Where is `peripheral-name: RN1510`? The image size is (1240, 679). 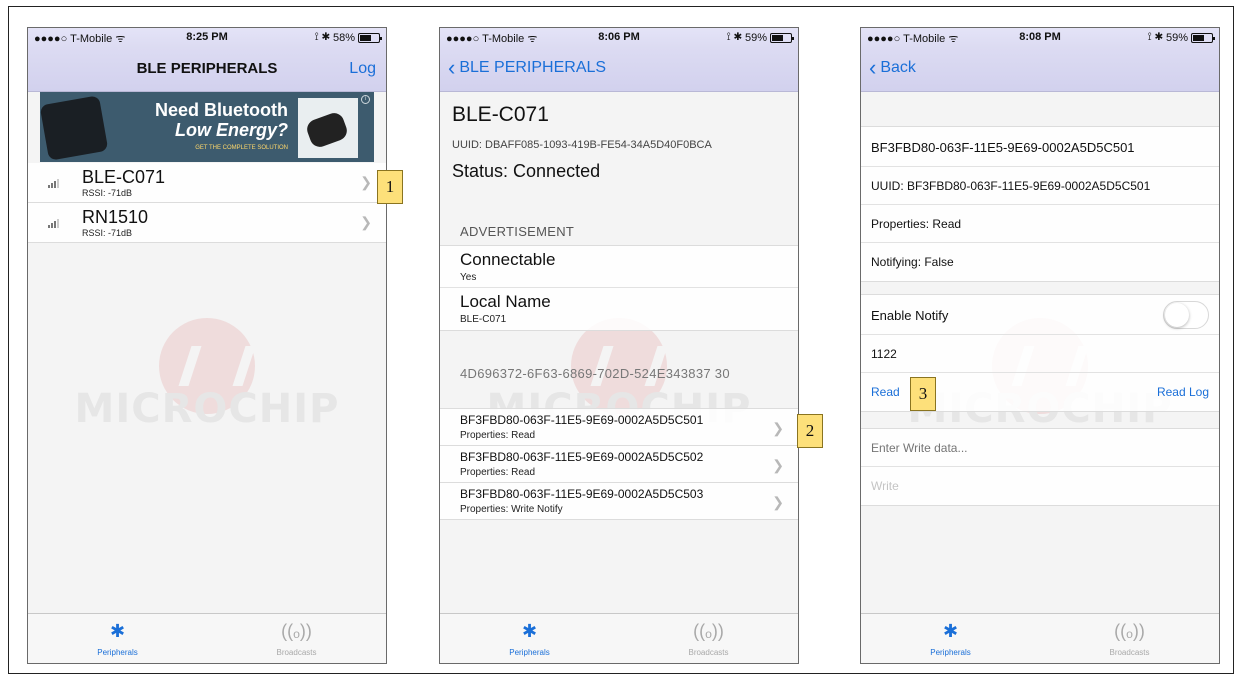 peripheral-name: RN1510 is located at coordinates (115, 217).